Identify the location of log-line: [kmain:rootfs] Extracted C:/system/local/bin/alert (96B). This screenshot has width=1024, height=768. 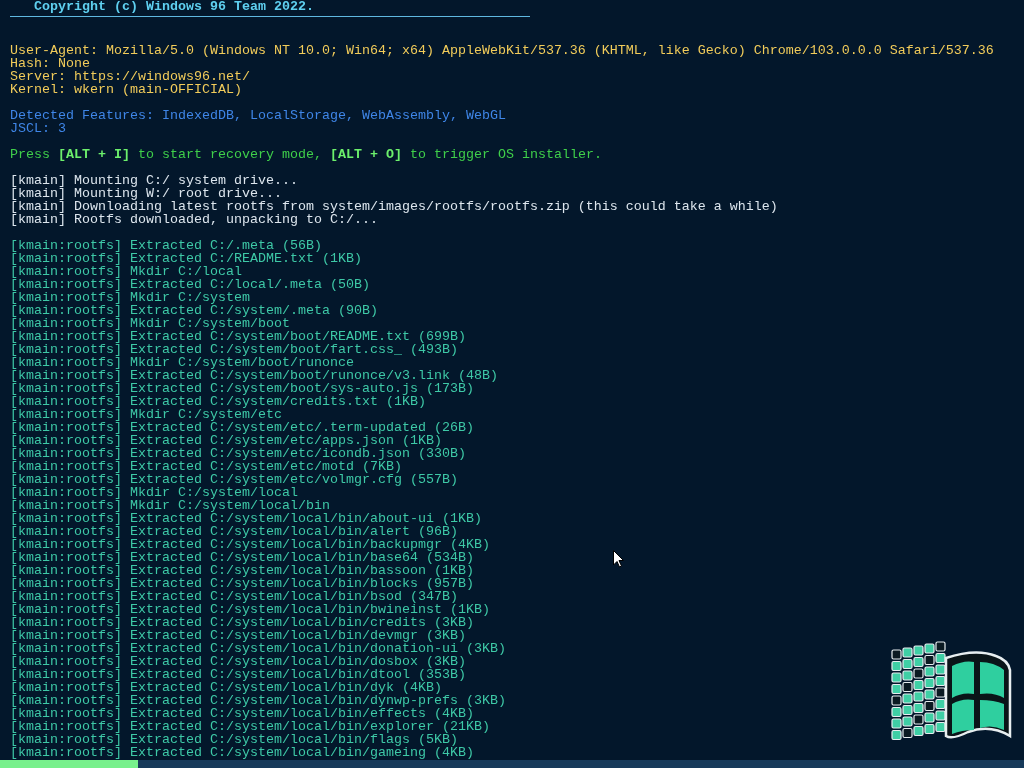
(234, 531).